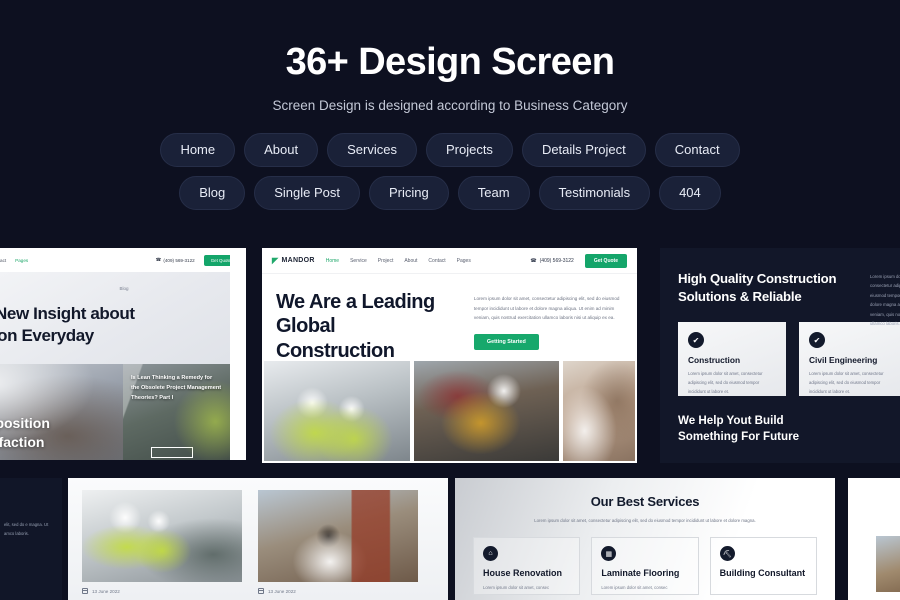  I want to click on preview-about-card-title: Civil Engineering, so click(843, 360).